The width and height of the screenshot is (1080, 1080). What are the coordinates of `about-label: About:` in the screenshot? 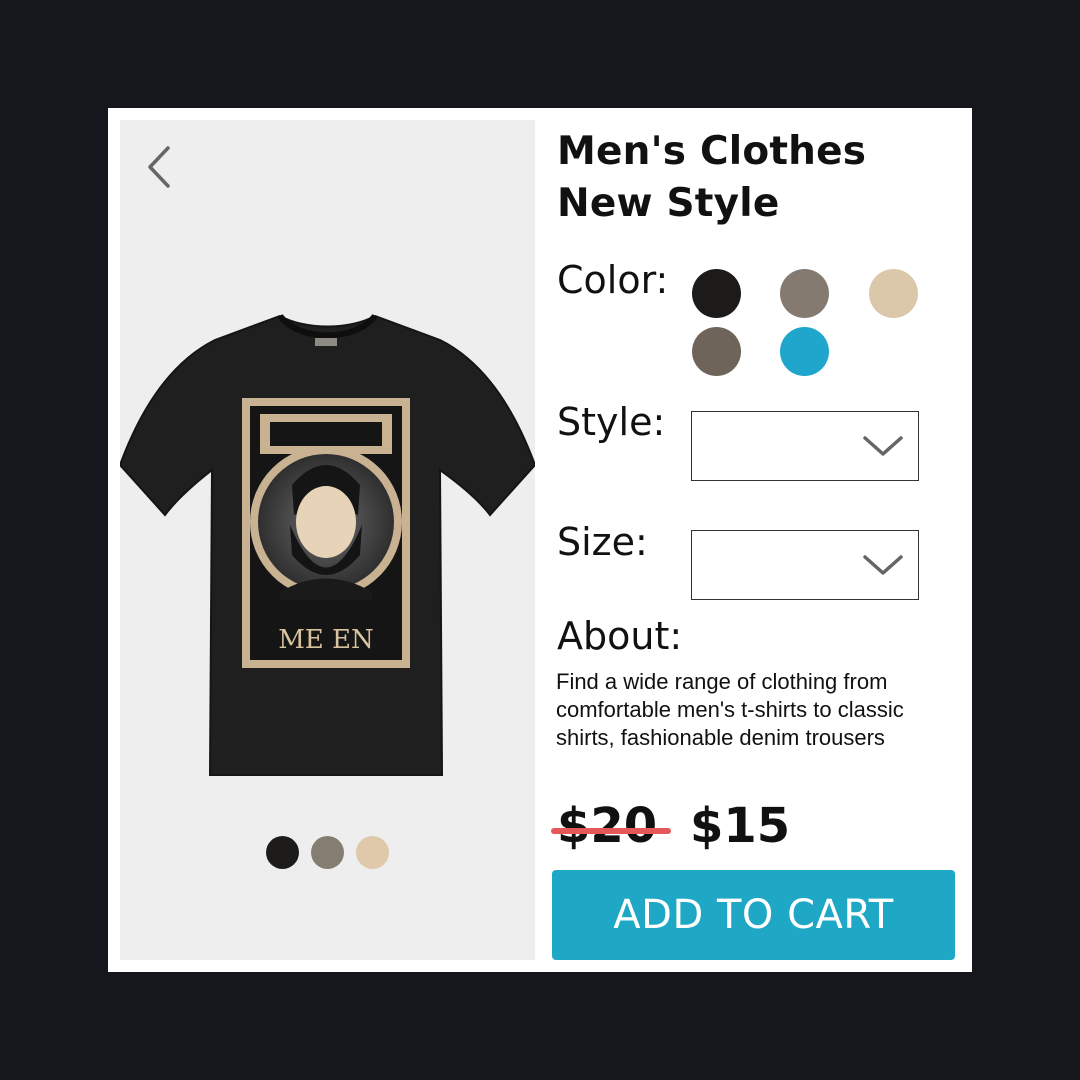 It's located at (620, 636).